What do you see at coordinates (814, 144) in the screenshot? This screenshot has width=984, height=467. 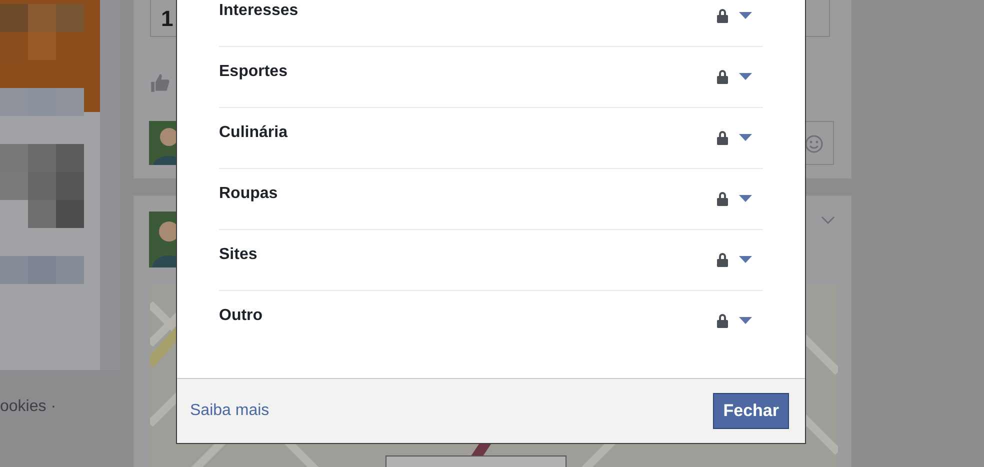 I see `smiley-icon` at bounding box center [814, 144].